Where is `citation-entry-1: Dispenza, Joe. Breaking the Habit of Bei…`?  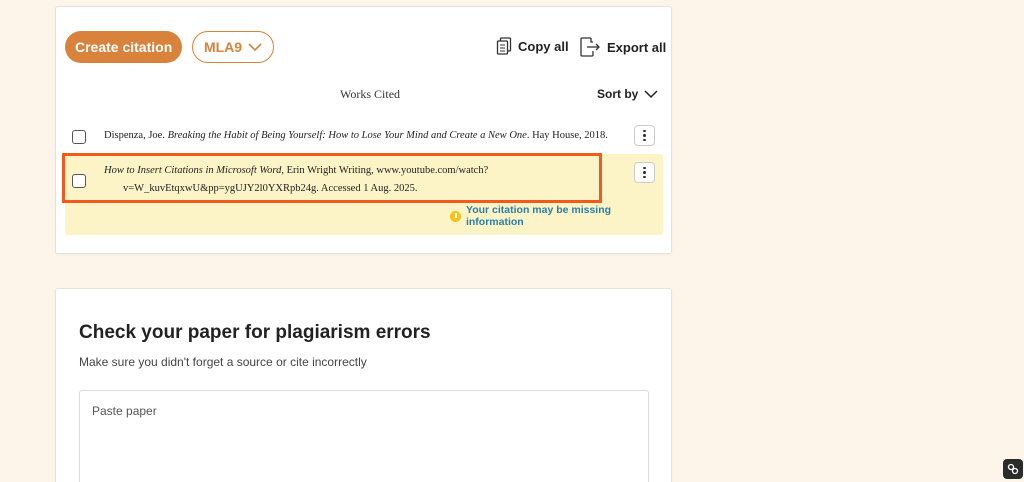 citation-entry-1: Dispenza, Joe. Breaking the Habit of Bei… is located at coordinates (356, 136).